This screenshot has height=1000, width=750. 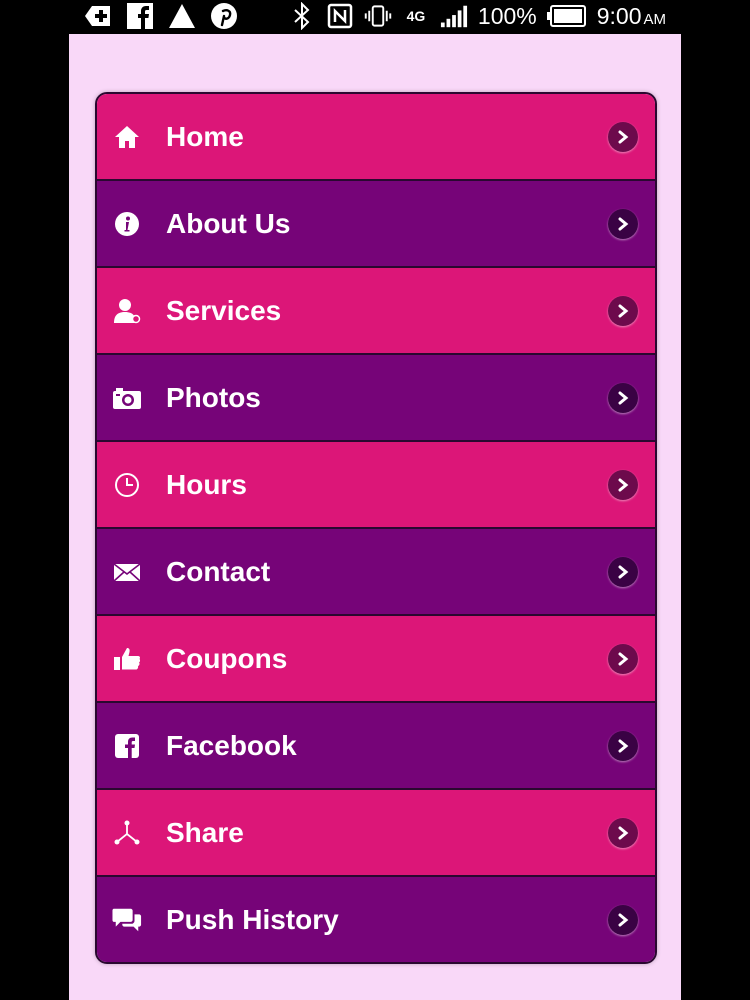 I want to click on menu-item-home: Home, so click(x=376, y=137).